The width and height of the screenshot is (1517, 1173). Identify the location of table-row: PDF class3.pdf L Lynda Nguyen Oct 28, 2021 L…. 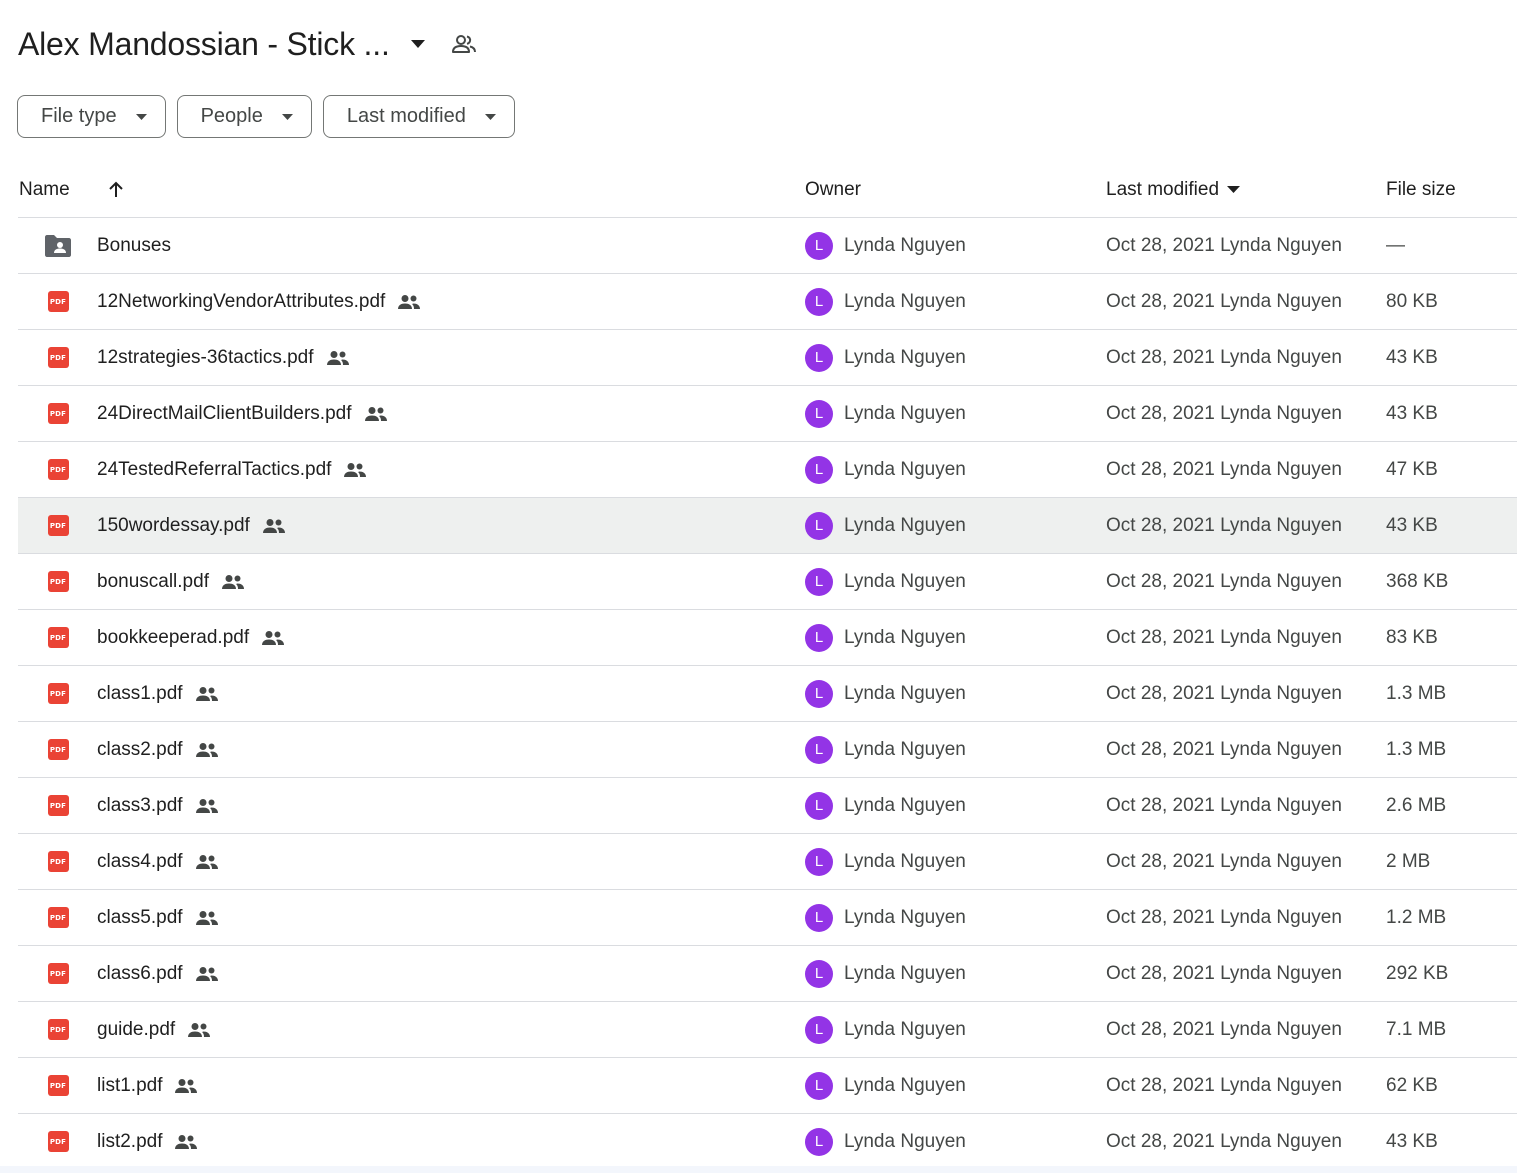
(767, 806).